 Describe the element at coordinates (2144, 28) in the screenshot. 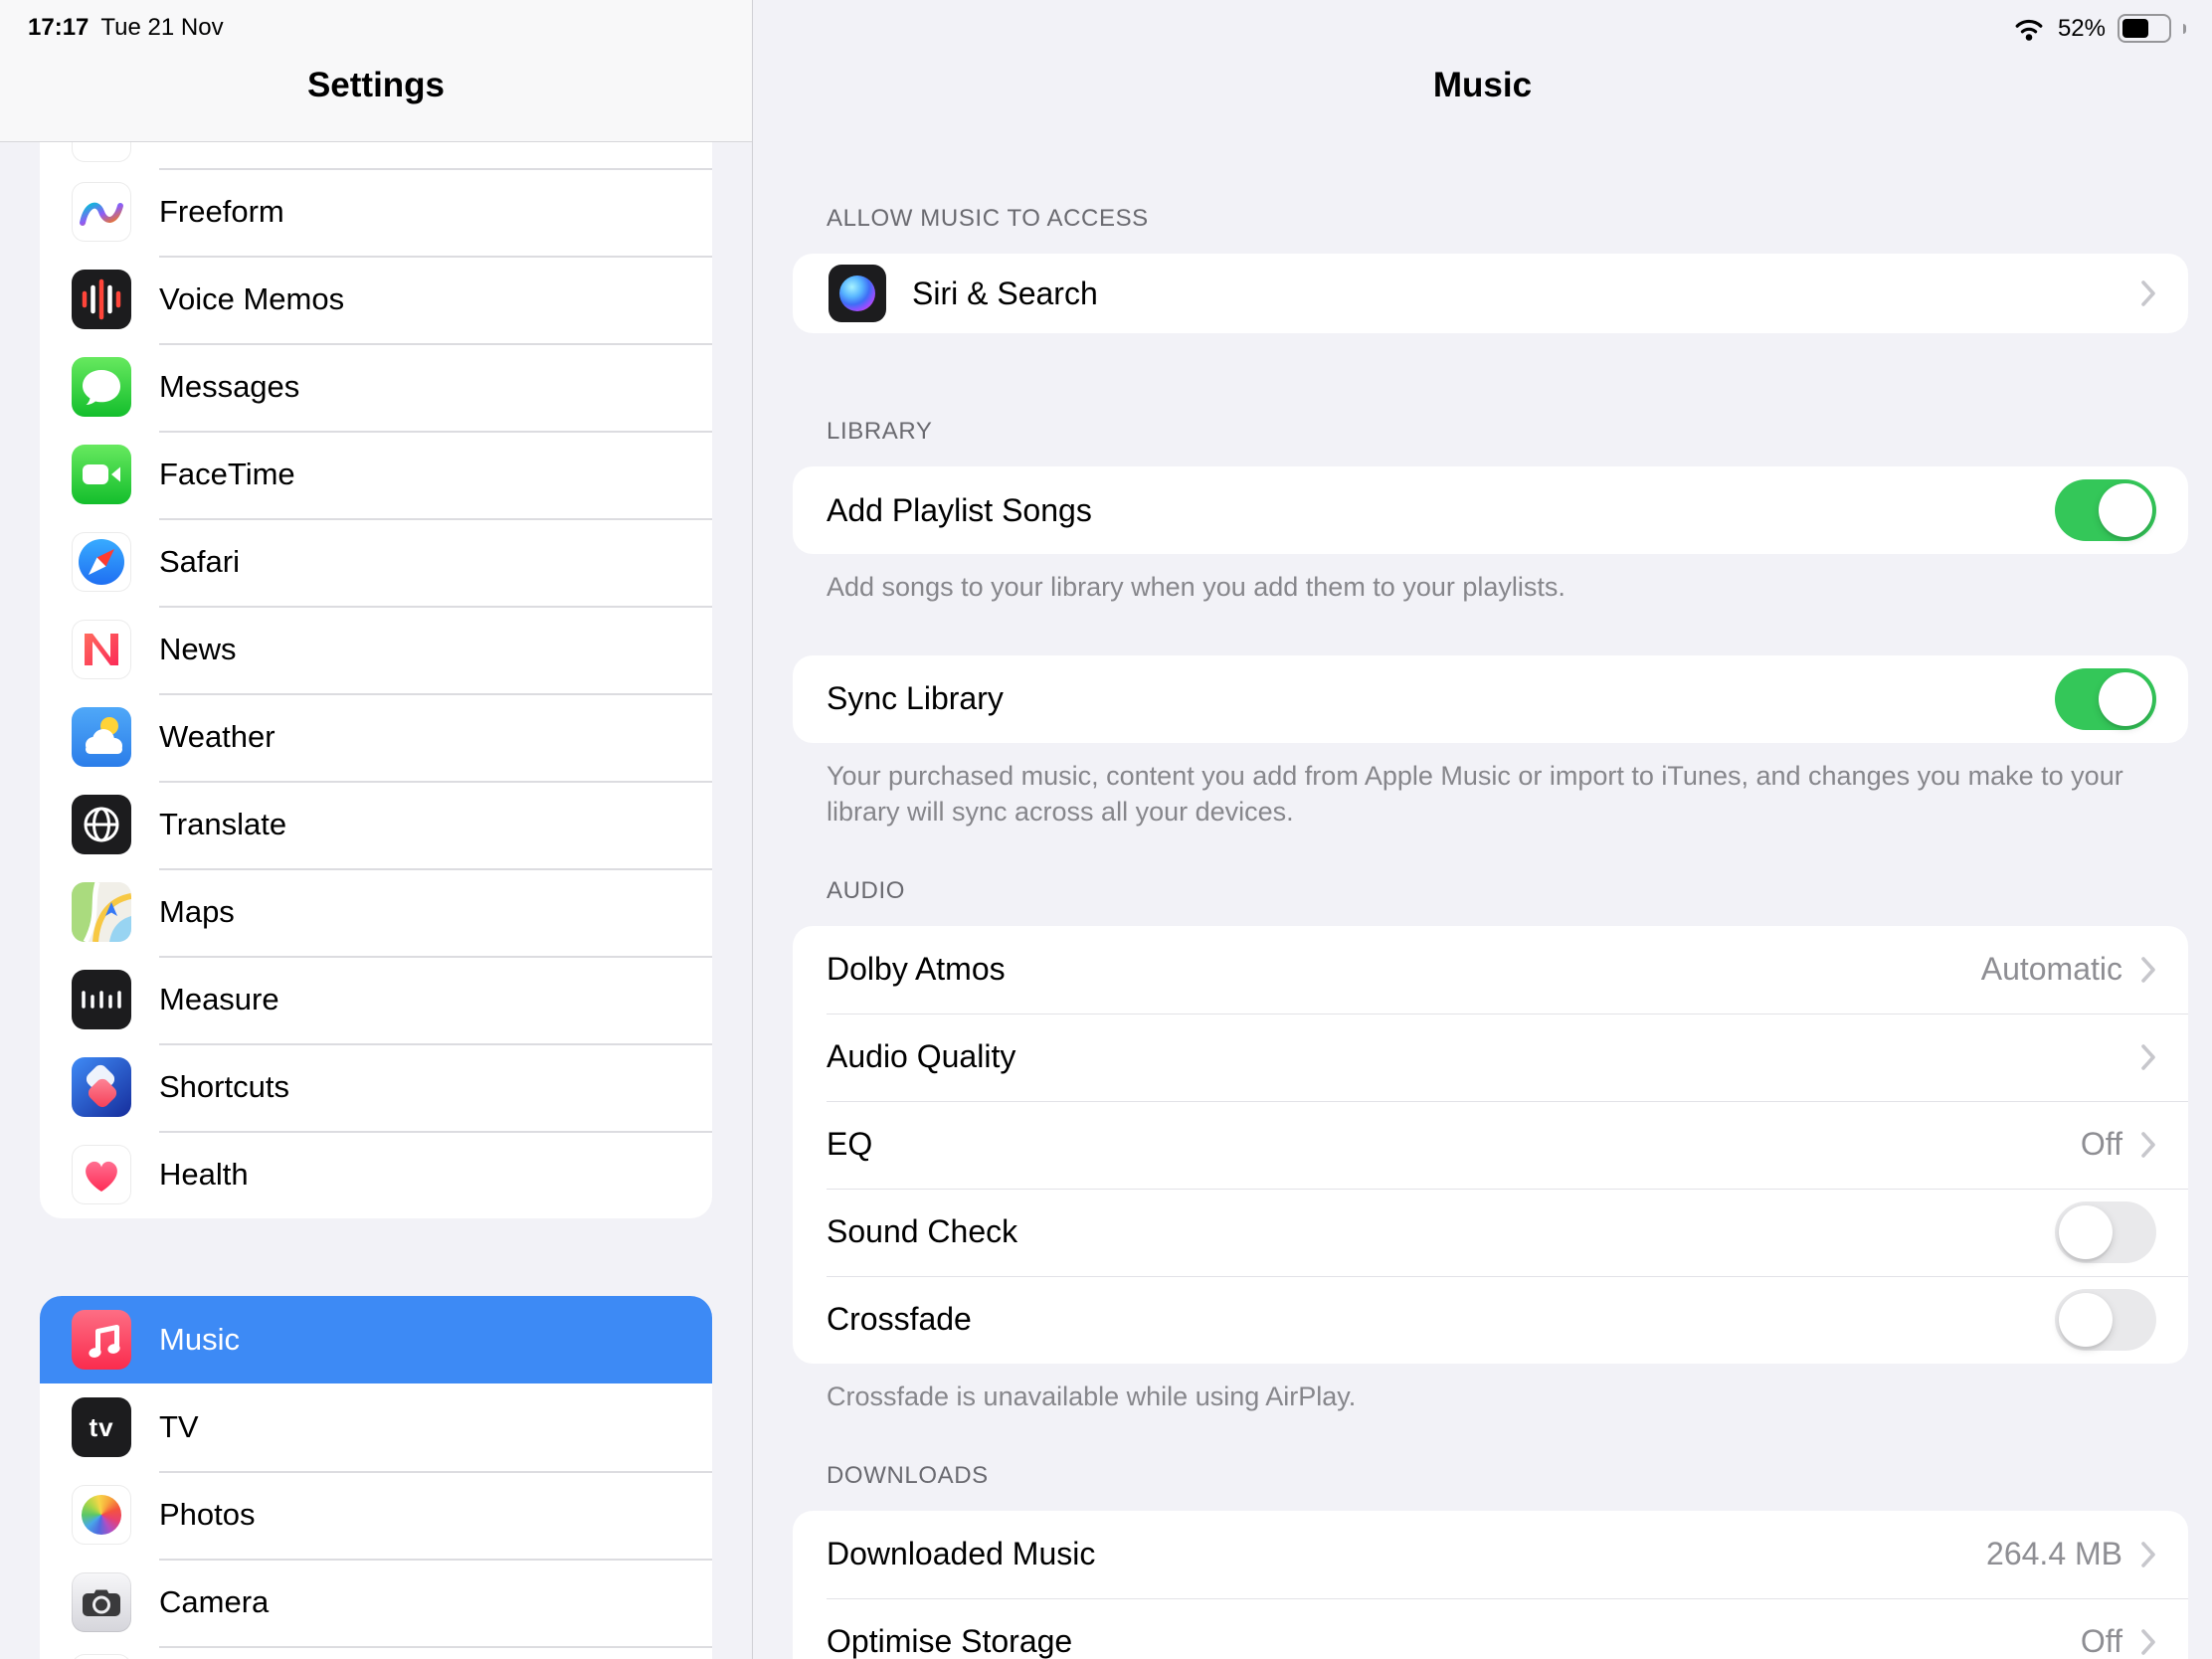

I see `battery-icon` at that location.